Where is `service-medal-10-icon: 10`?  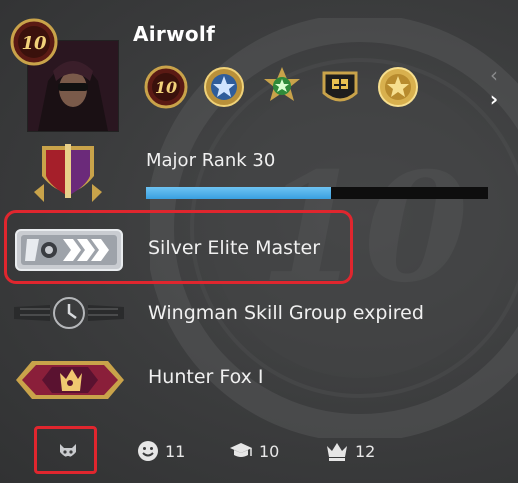
service-medal-10-icon: 10 is located at coordinates (166, 87).